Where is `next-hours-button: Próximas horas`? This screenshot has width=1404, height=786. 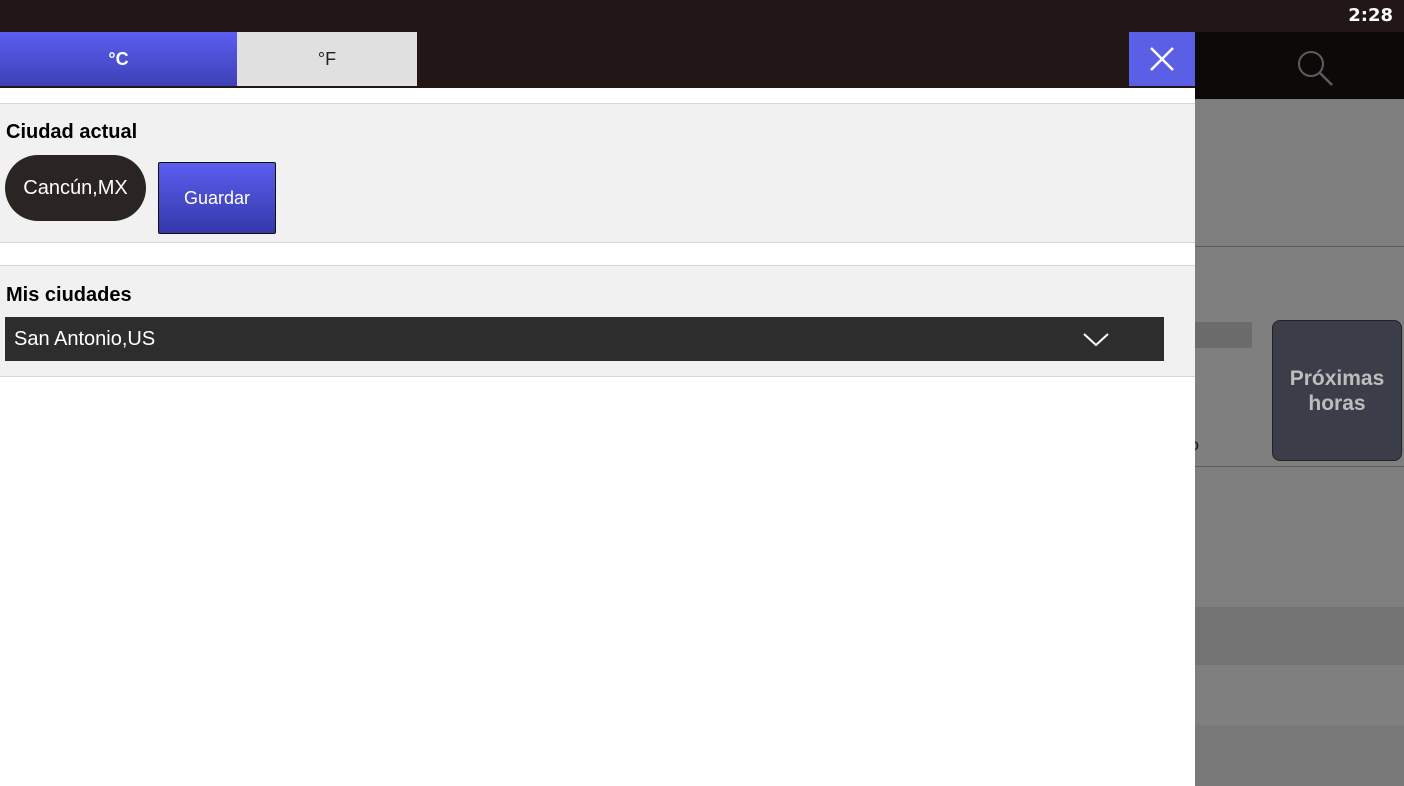
next-hours-button: Próximas horas is located at coordinates (1337, 390).